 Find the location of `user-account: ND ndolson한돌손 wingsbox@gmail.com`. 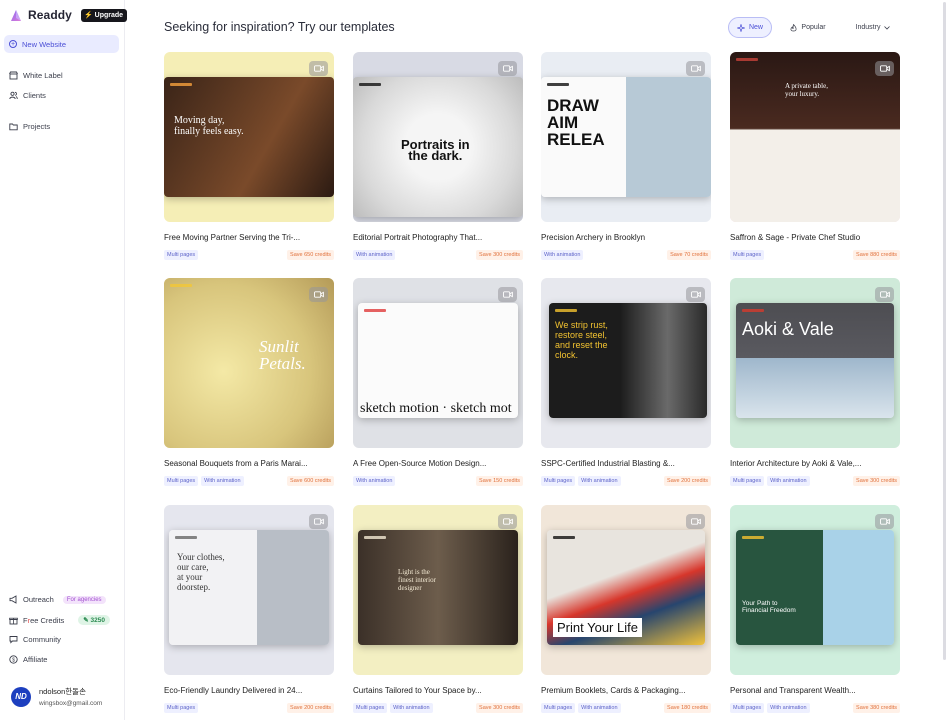

user-account: ND ndolson한돌손 wingsbox@gmail.com is located at coordinates (56, 696).